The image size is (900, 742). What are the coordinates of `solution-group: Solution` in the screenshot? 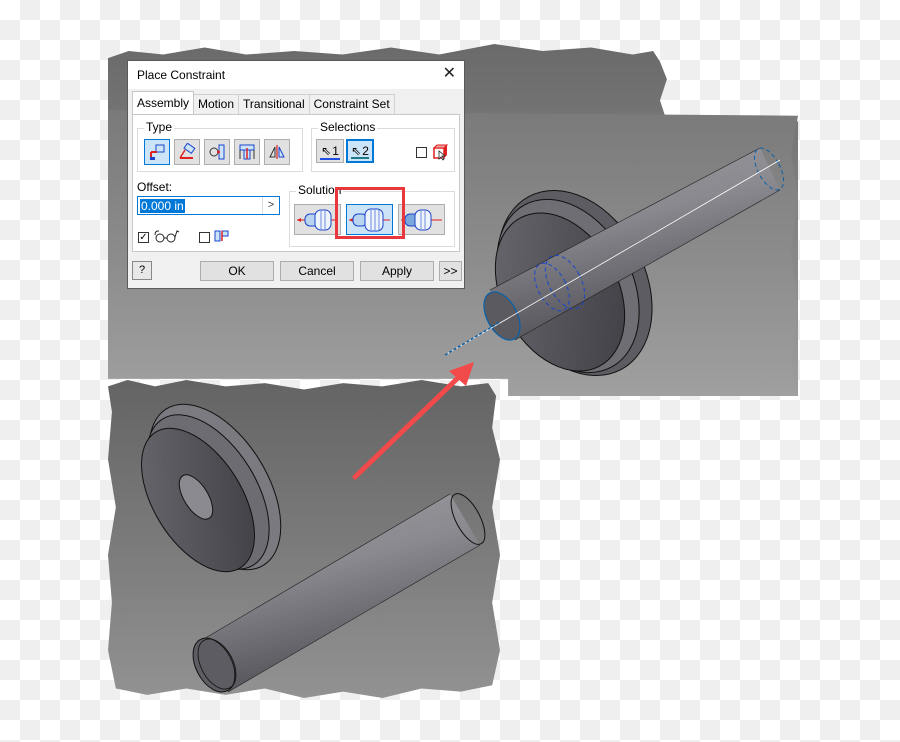 It's located at (372, 215).